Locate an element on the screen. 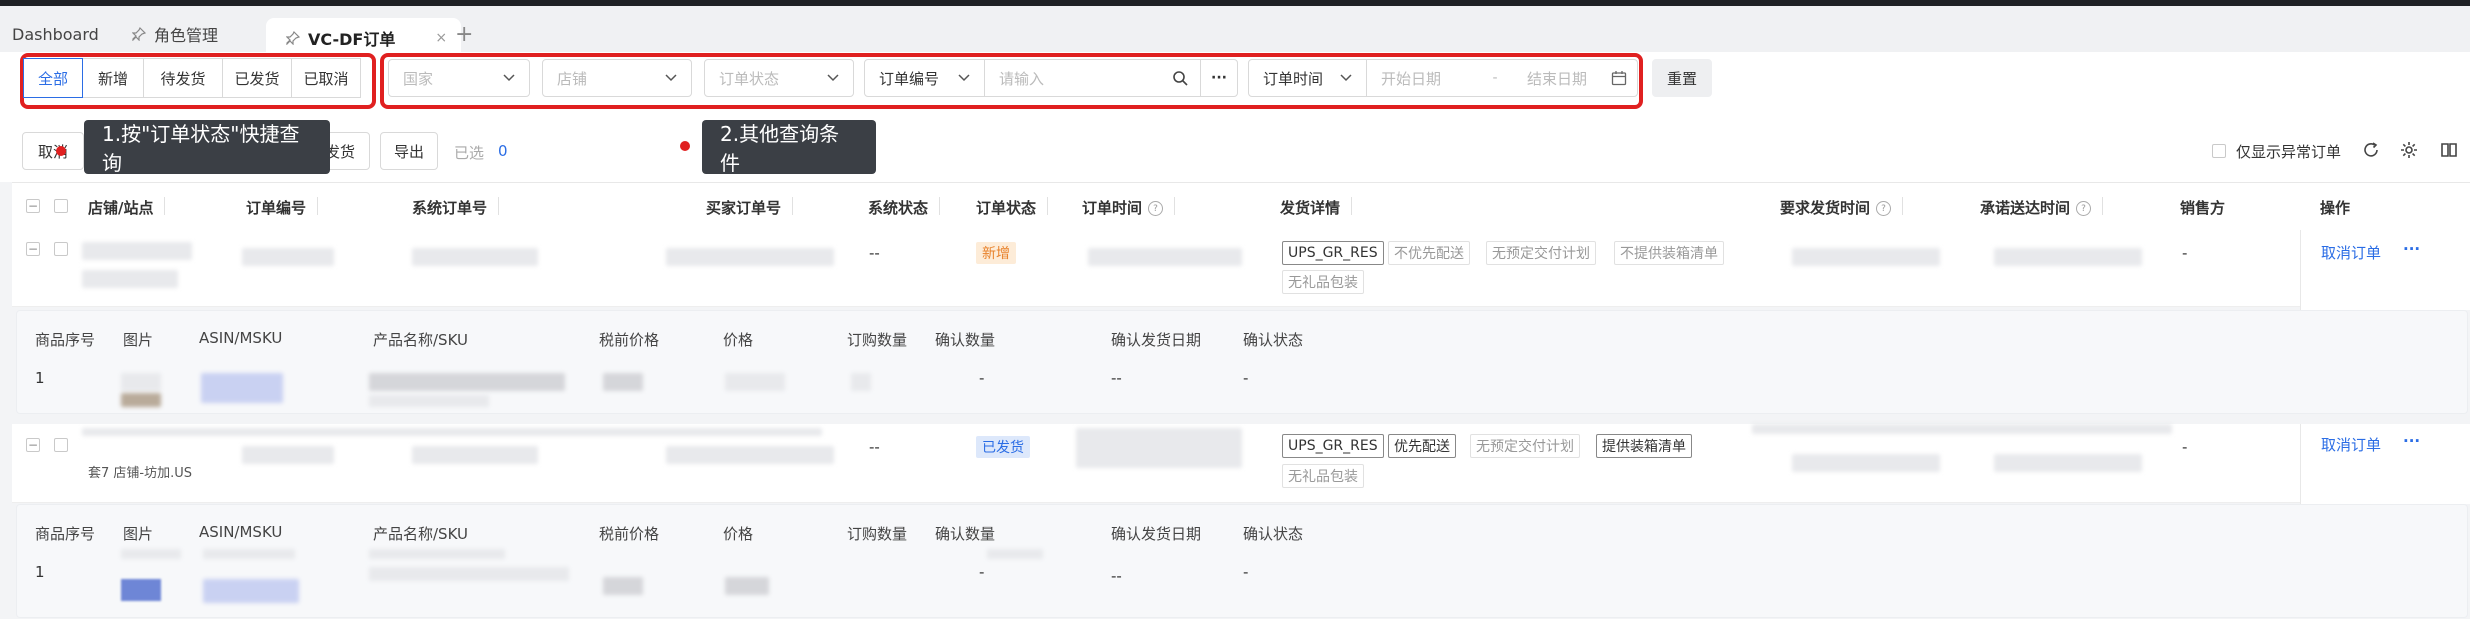 This screenshot has height=619, width=2470. col-order-no: 订单编号 is located at coordinates (282, 207).